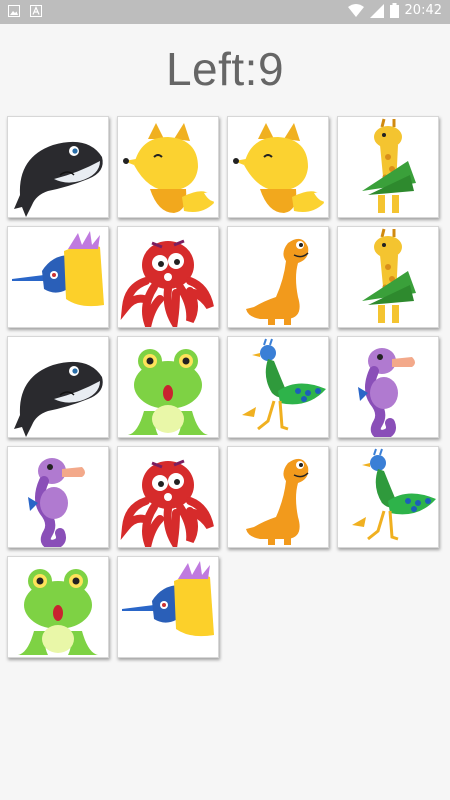  What do you see at coordinates (225, 12) in the screenshot?
I see `status-bar: 20:42` at bounding box center [225, 12].